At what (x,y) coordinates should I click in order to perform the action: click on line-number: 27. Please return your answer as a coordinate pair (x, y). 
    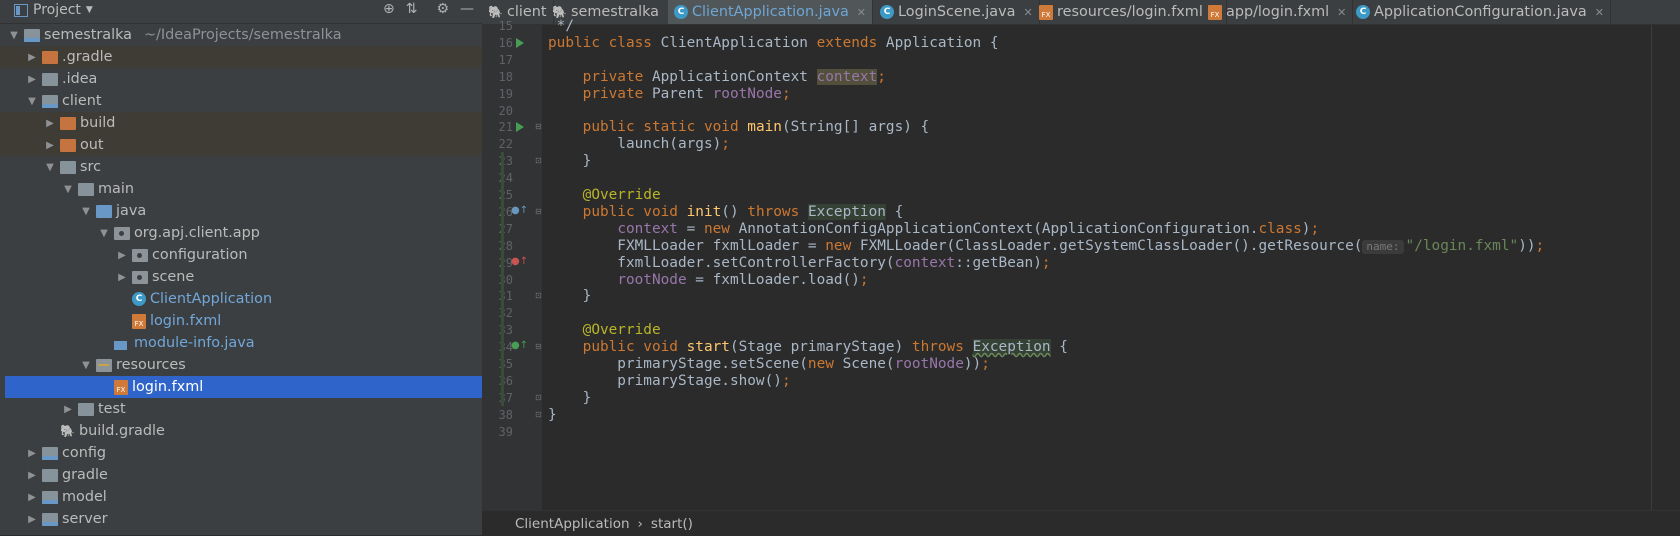
    Looking at the image, I should click on (497, 229).